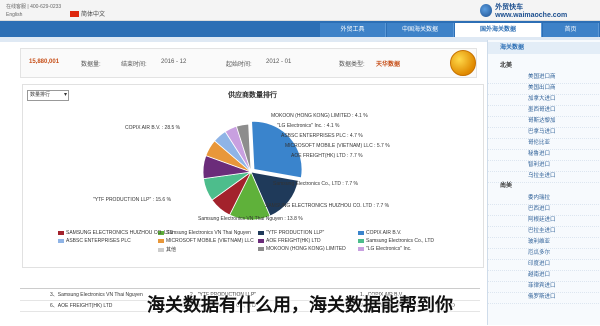  I want to click on legend-label: COPIX AIR B.V., so click(384, 233).